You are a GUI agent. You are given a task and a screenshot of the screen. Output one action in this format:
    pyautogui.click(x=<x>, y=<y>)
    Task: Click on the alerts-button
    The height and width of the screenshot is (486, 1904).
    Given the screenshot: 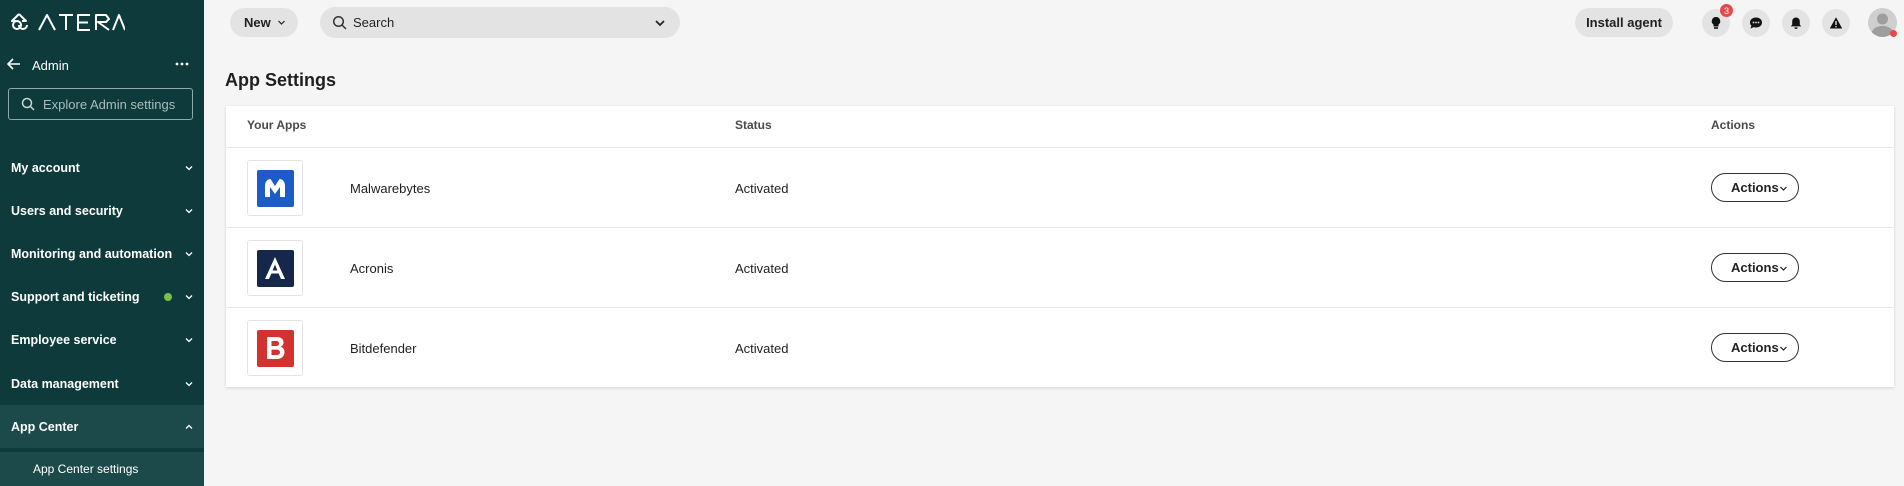 What is the action you would take?
    pyautogui.click(x=1836, y=23)
    